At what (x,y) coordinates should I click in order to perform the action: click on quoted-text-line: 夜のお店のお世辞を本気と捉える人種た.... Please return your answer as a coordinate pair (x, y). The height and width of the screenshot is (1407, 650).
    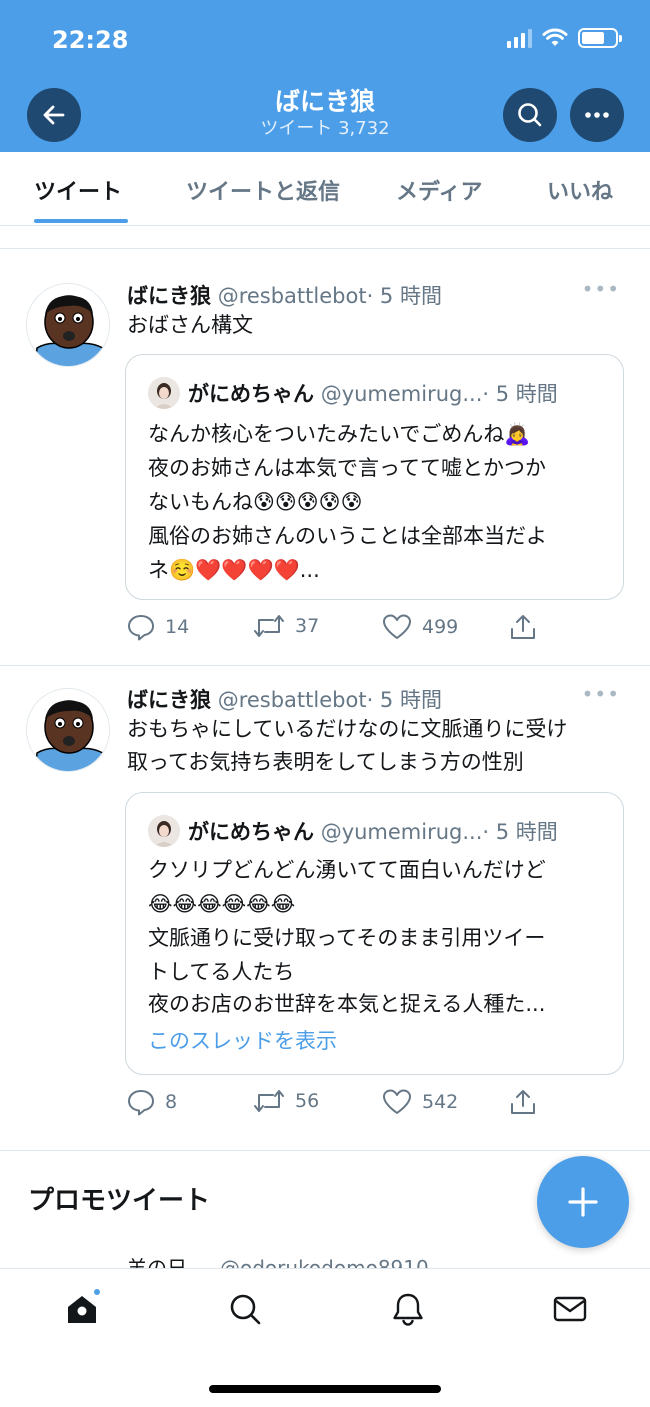
    Looking at the image, I should click on (347, 1004).